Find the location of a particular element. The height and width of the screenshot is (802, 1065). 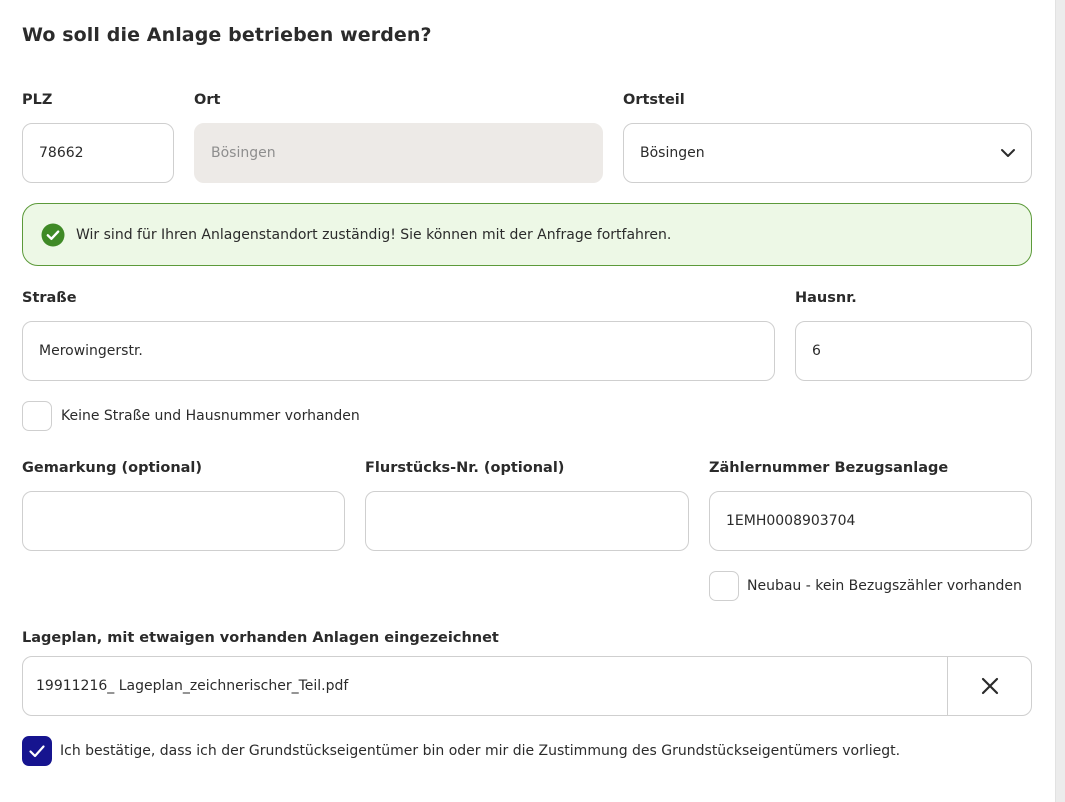

no-street-checkbox-label: Keine Straße und Hausnummer vorhanden is located at coordinates (210, 416).